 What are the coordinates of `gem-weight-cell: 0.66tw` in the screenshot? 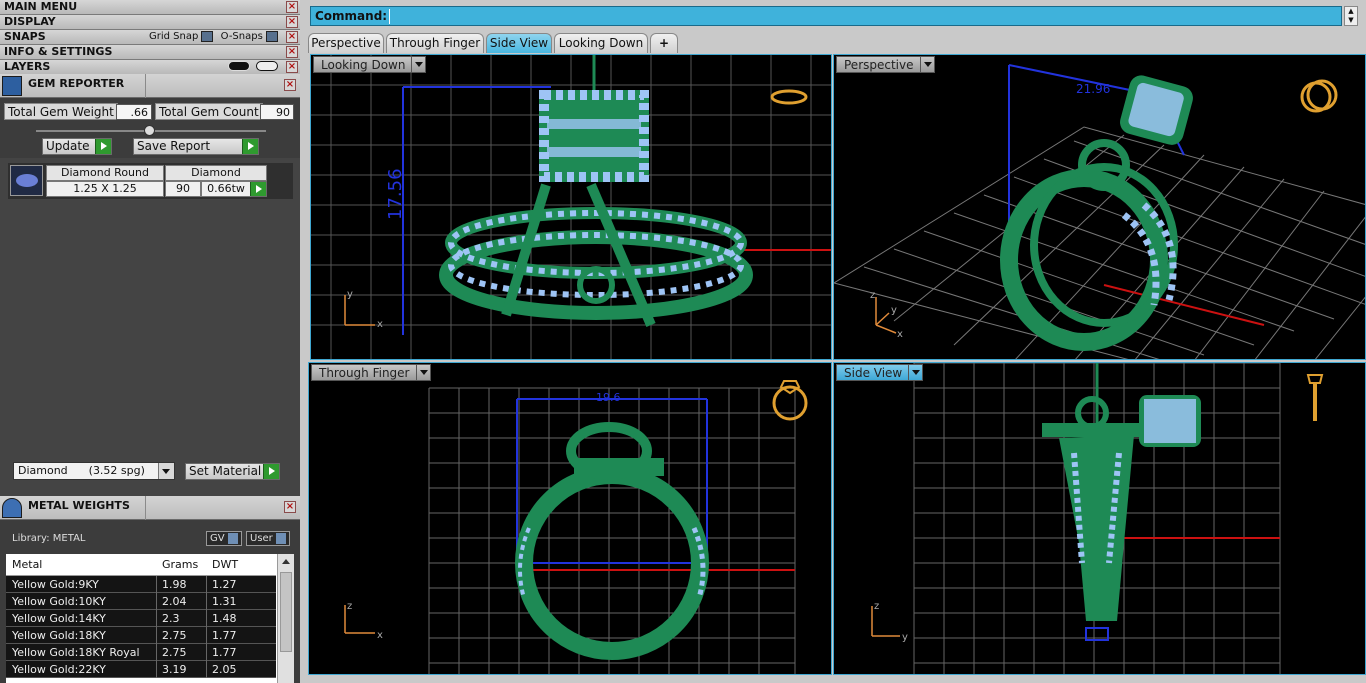 It's located at (226, 189).